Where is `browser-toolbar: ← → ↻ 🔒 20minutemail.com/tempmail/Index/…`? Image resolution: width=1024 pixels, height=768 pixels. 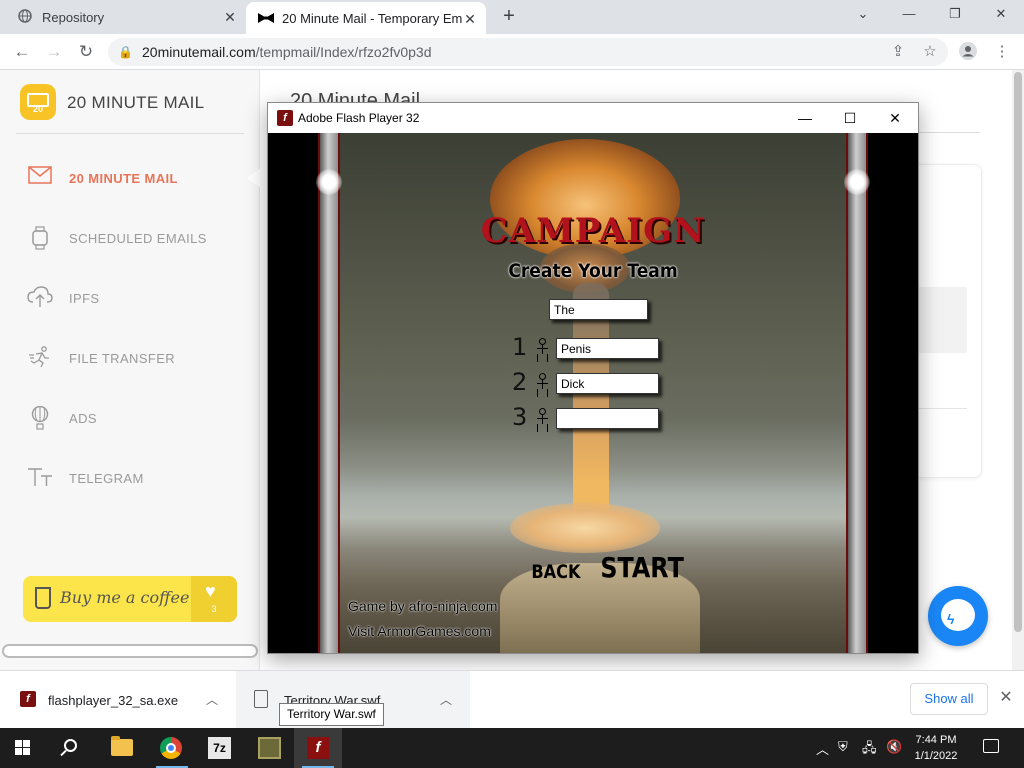 browser-toolbar: ← → ↻ 🔒 20minutemail.com/tempmail/Index/… is located at coordinates (512, 52).